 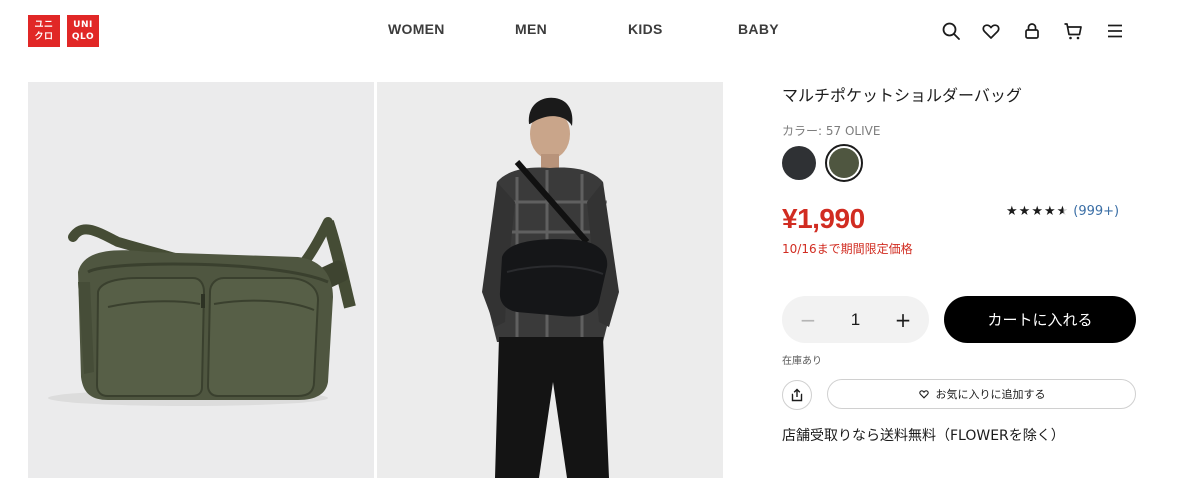 I want to click on nav-baby: BABY, so click(x=758, y=29).